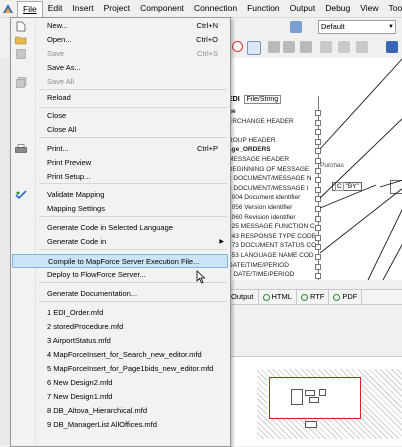  Describe the element at coordinates (62, 129) in the screenshot. I see `menu-item-label: Close All` at that location.